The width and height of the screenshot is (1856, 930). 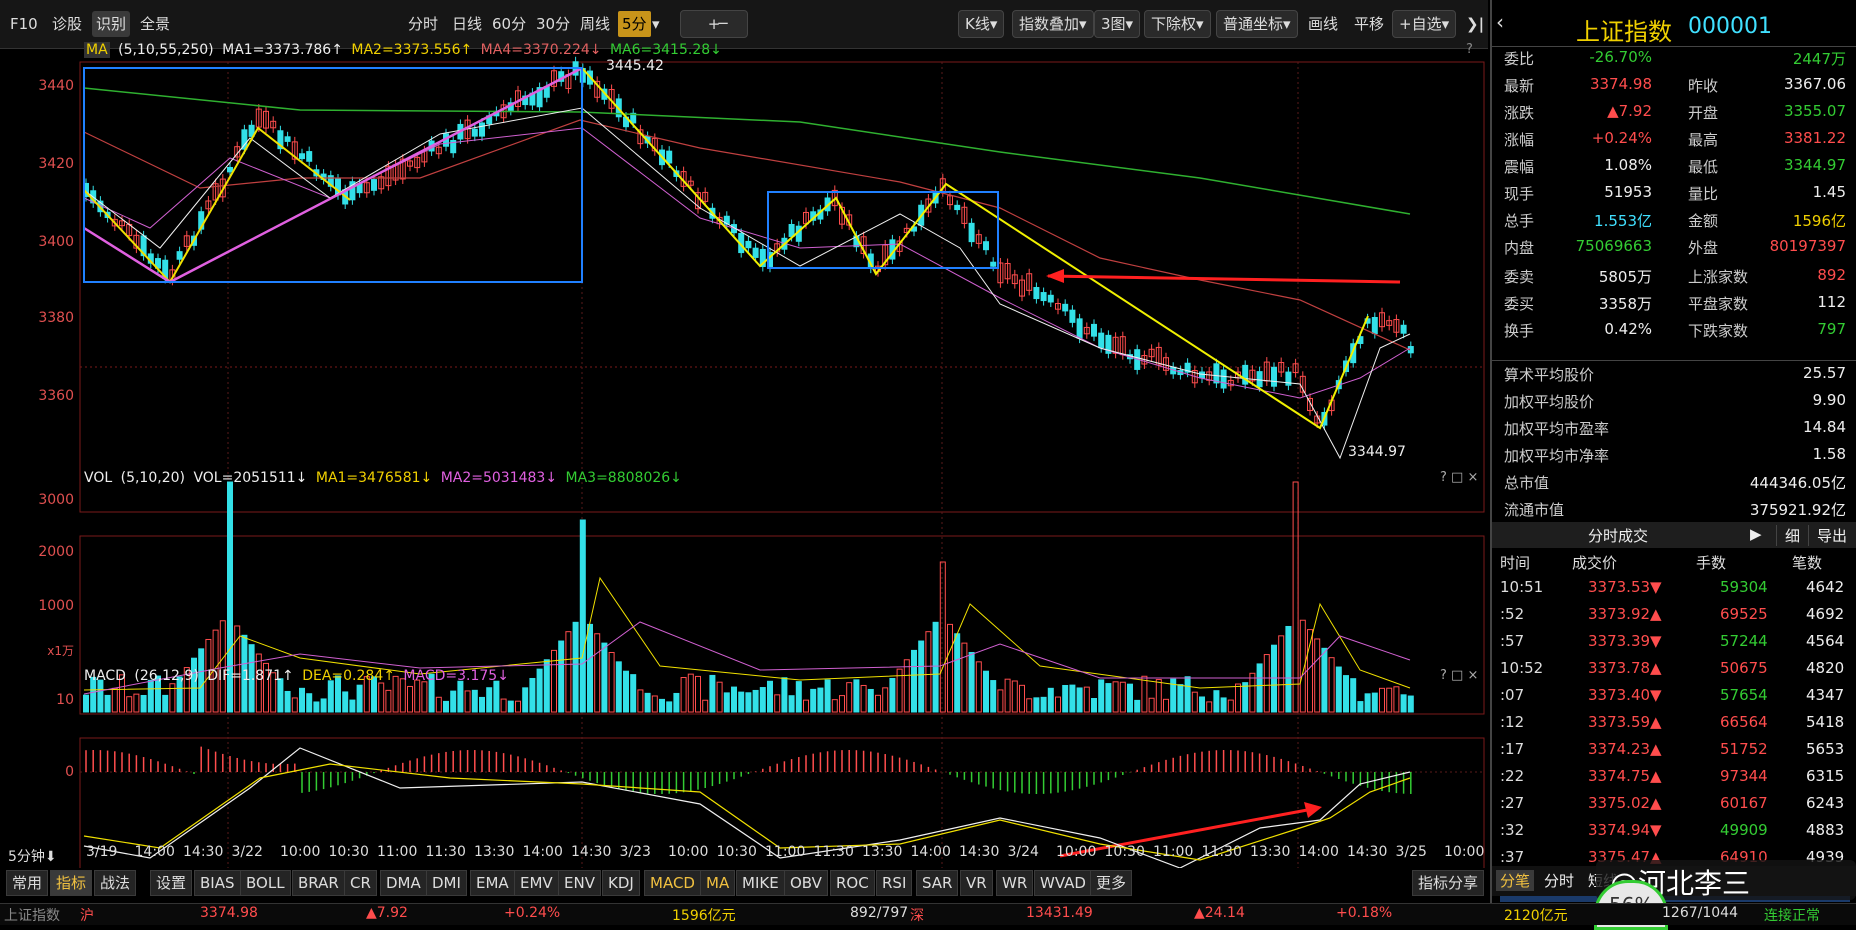 What do you see at coordinates (634, 24) in the screenshot?
I see `period-5min: 5分` at bounding box center [634, 24].